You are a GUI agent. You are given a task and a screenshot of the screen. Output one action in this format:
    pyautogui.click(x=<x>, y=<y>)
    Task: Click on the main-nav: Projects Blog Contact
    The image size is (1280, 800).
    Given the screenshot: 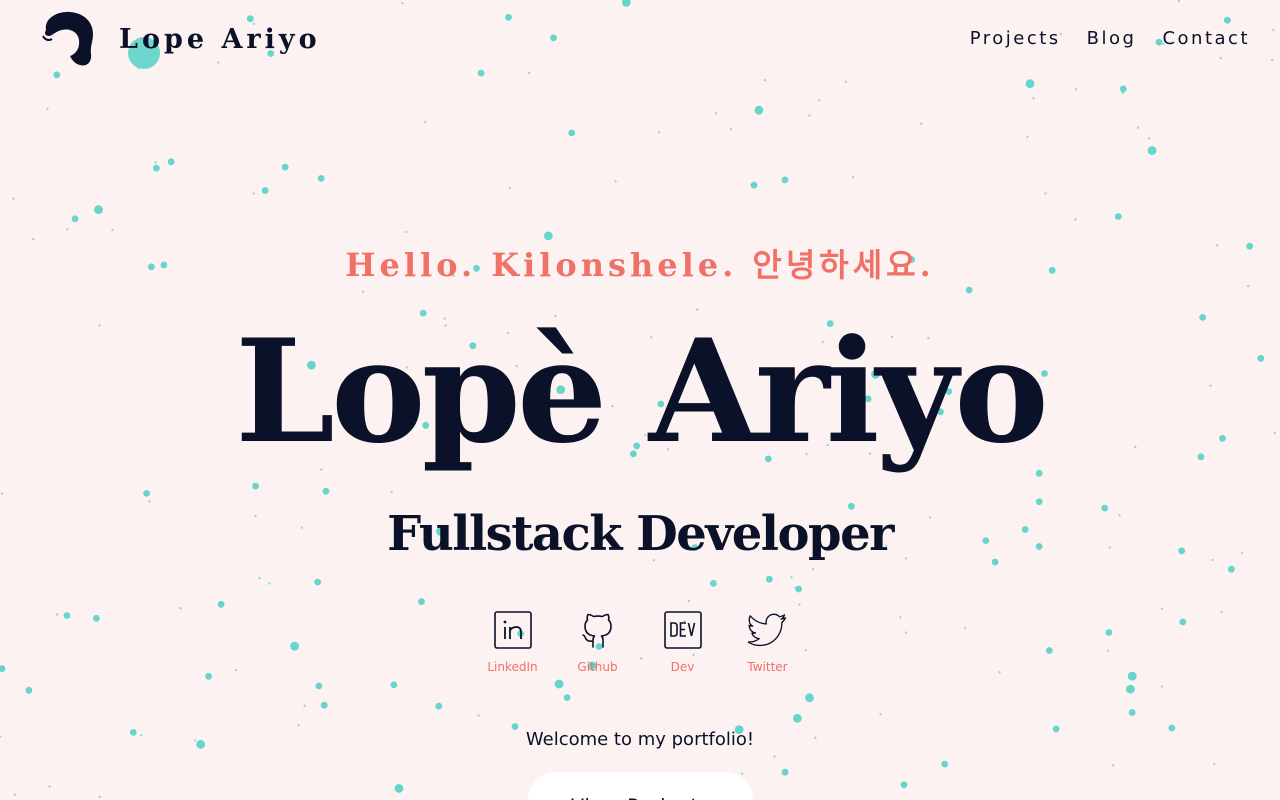 What is the action you would take?
    pyautogui.click(x=1110, y=38)
    